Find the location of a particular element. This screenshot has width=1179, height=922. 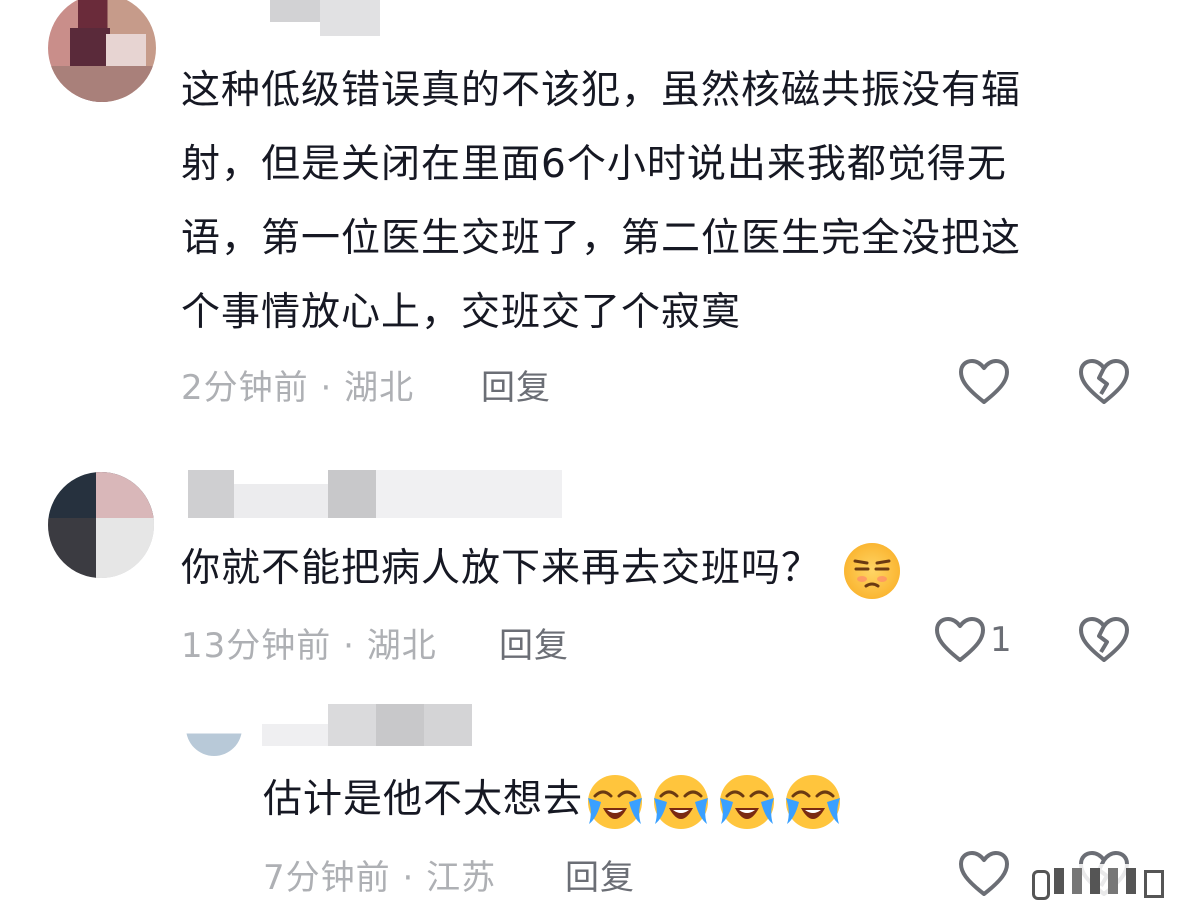

comment-meta: 7分钟前 · 江苏 is located at coordinates (379, 874).